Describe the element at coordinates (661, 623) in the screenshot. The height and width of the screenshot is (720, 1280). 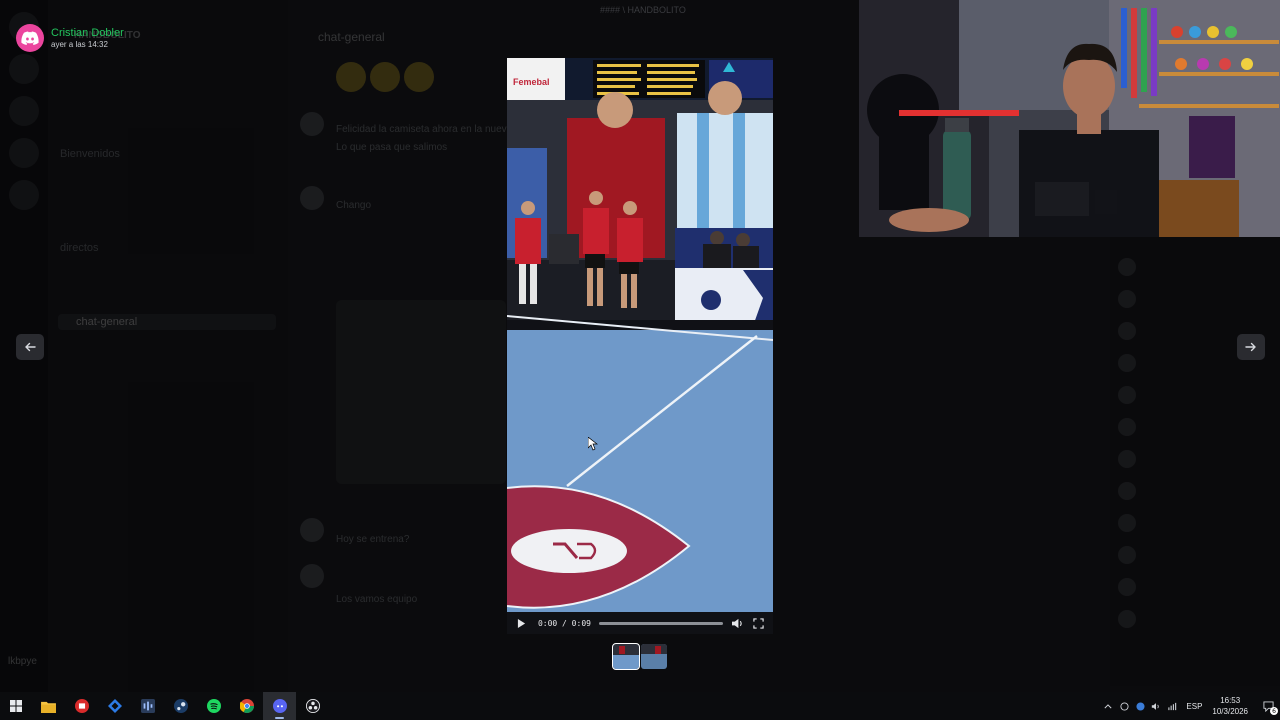
I see `progress-bar` at that location.